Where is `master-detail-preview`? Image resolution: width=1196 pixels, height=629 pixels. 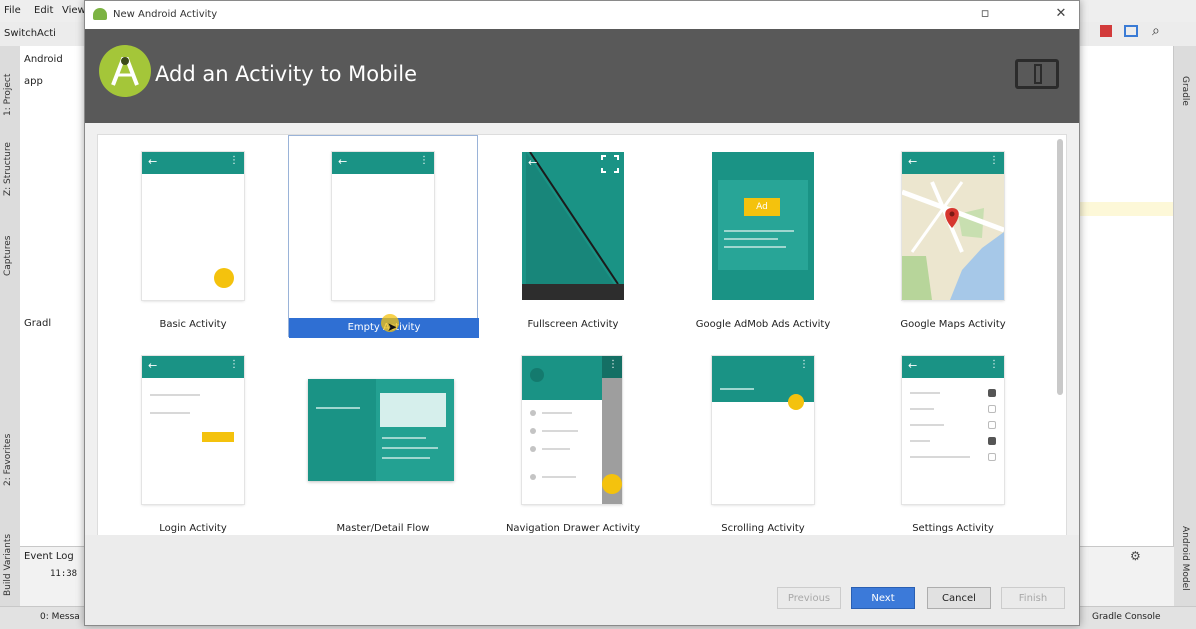 master-detail-preview is located at coordinates (381, 430).